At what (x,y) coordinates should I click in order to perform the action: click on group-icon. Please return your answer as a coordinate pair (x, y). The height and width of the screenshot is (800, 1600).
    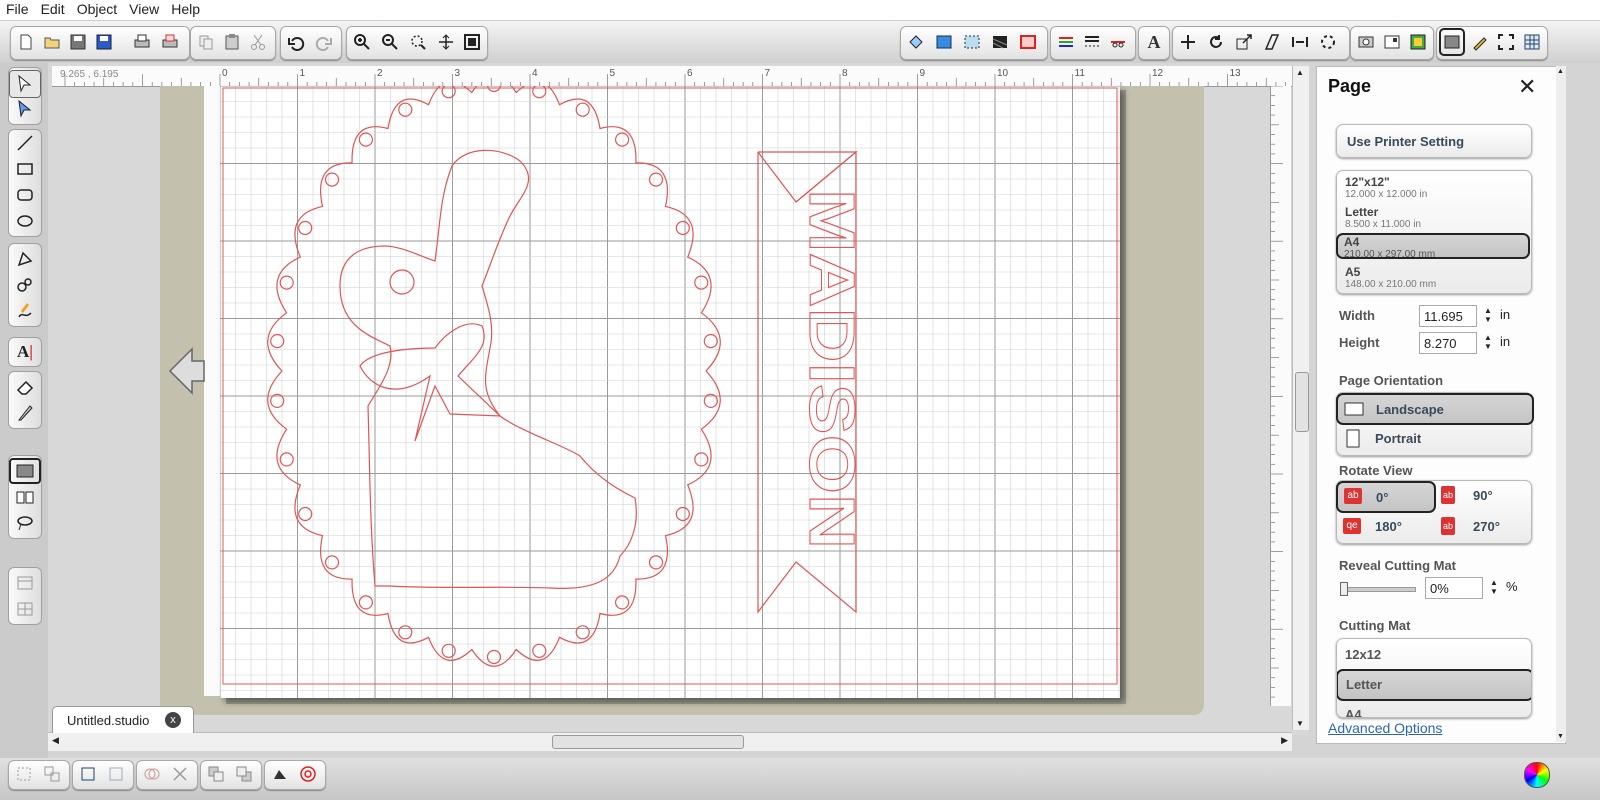
    Looking at the image, I should click on (24, 774).